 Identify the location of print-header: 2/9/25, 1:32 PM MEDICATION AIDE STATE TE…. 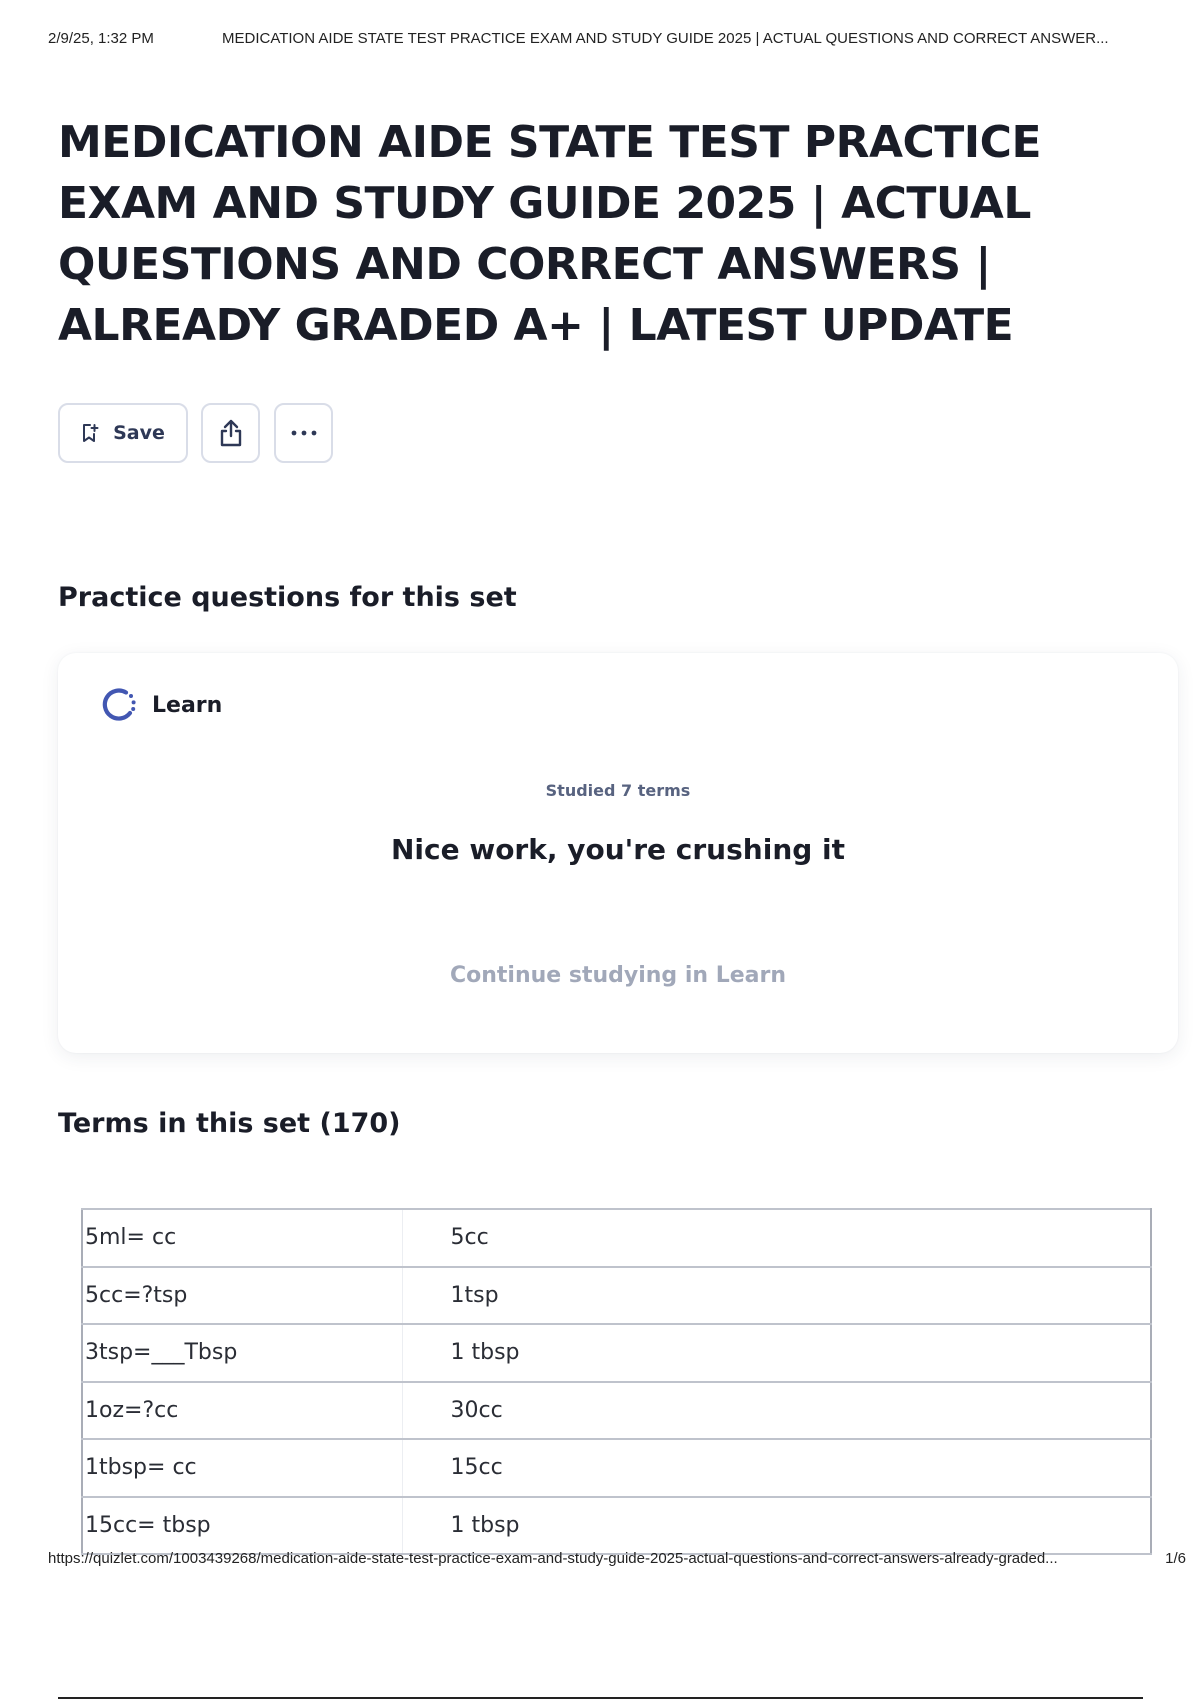
(613, 40).